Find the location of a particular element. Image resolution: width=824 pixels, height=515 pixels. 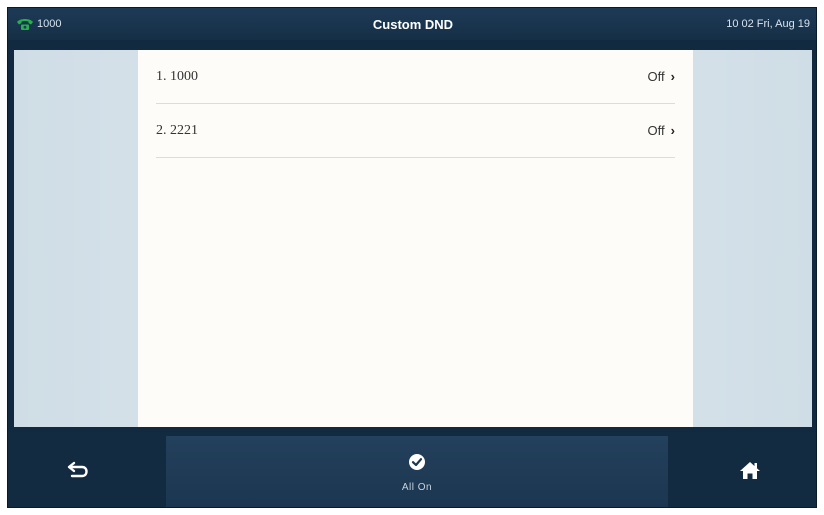

back-button is located at coordinates (78, 472).